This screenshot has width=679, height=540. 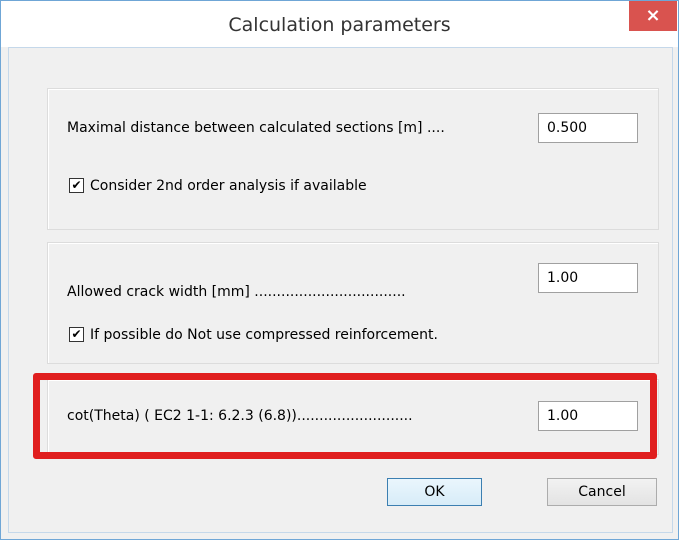 What do you see at coordinates (588, 128) in the screenshot?
I see `max-distance-input: 0.500` at bounding box center [588, 128].